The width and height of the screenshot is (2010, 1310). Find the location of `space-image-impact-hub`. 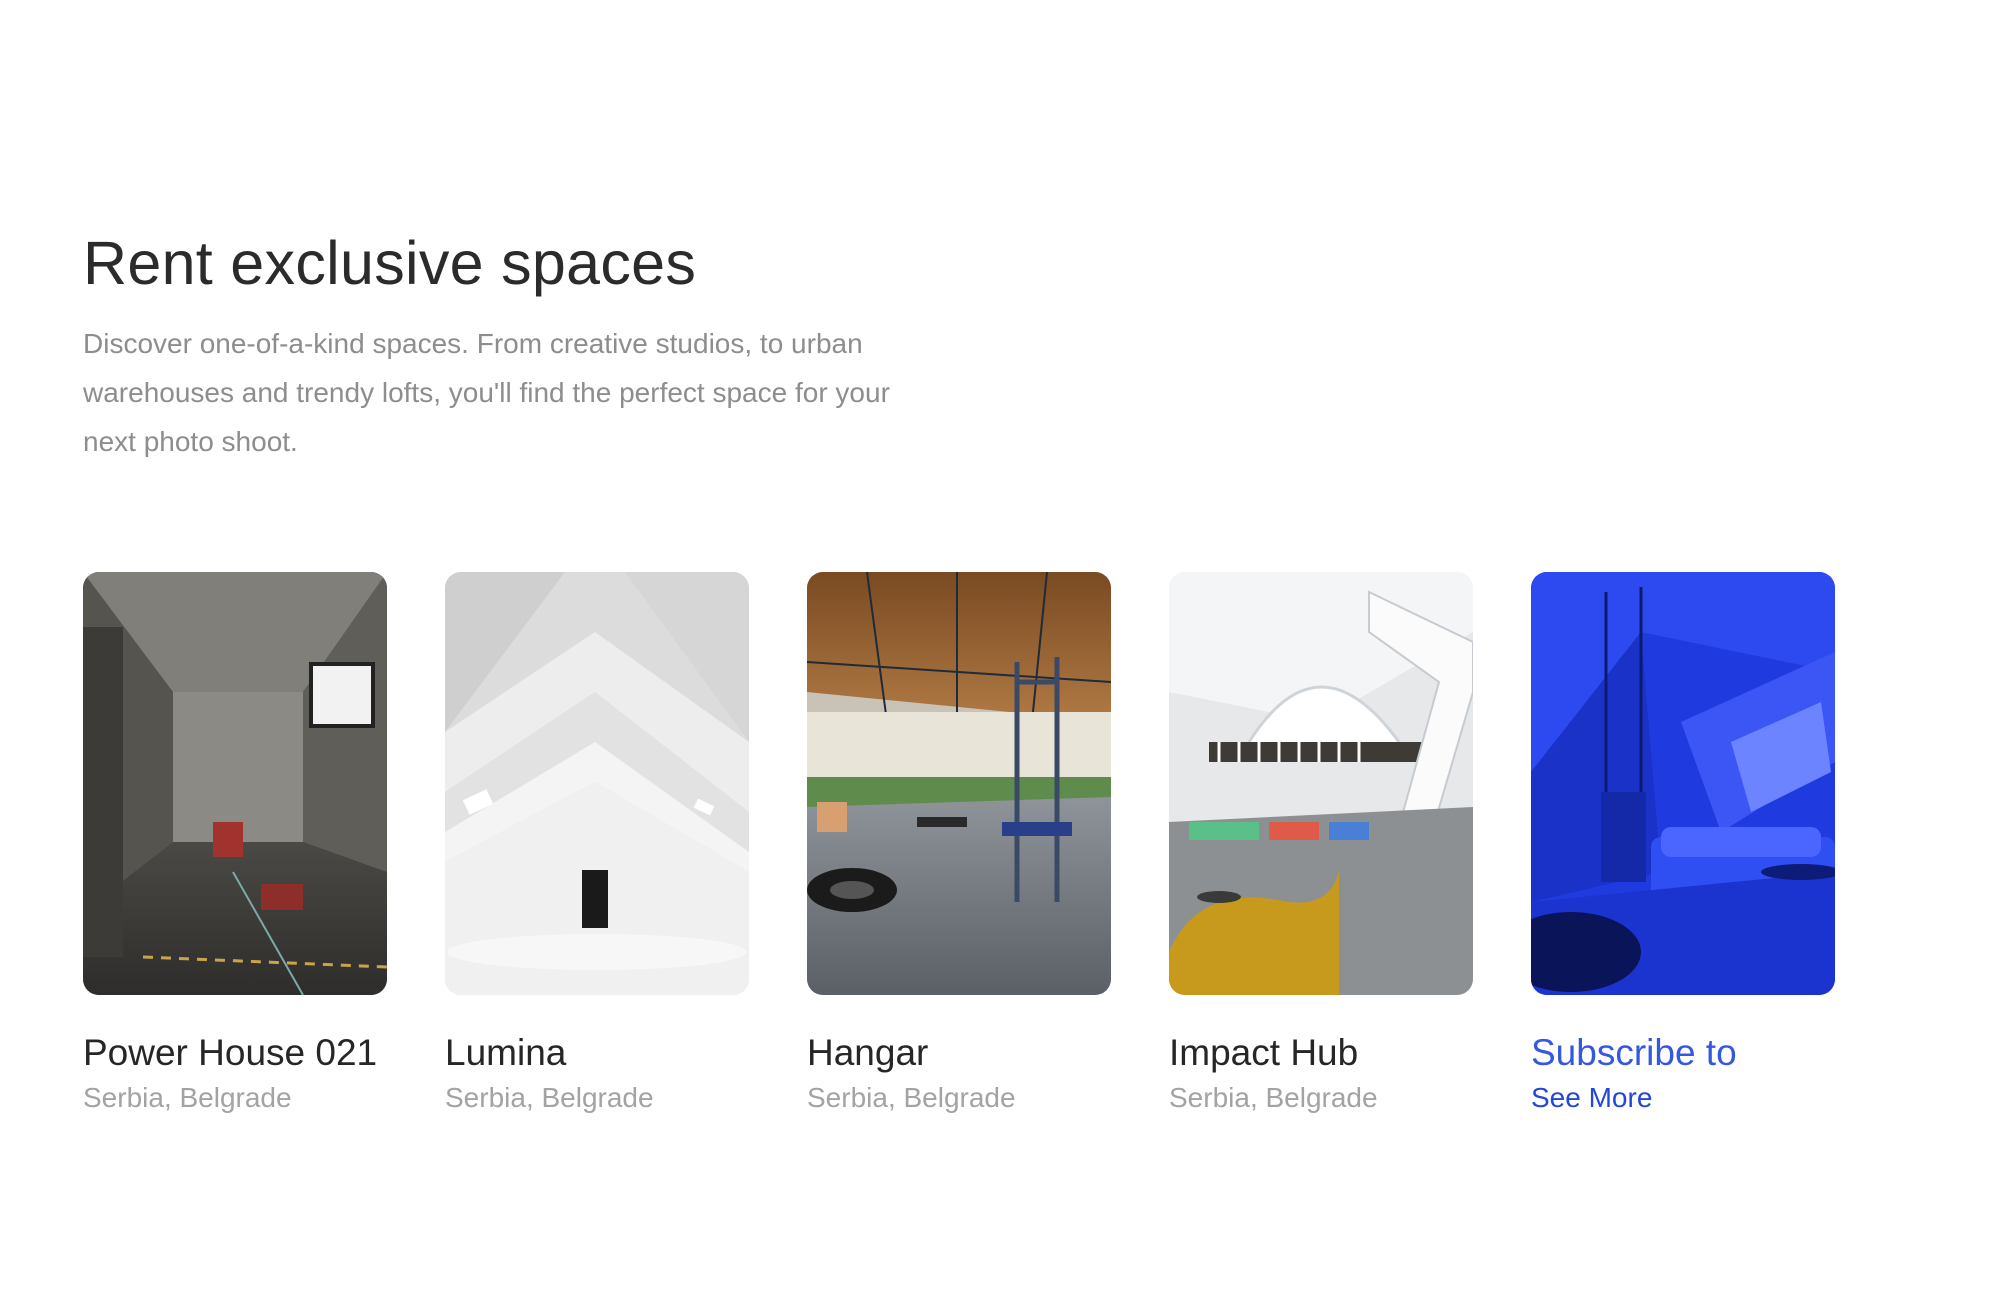

space-image-impact-hub is located at coordinates (1321, 783).